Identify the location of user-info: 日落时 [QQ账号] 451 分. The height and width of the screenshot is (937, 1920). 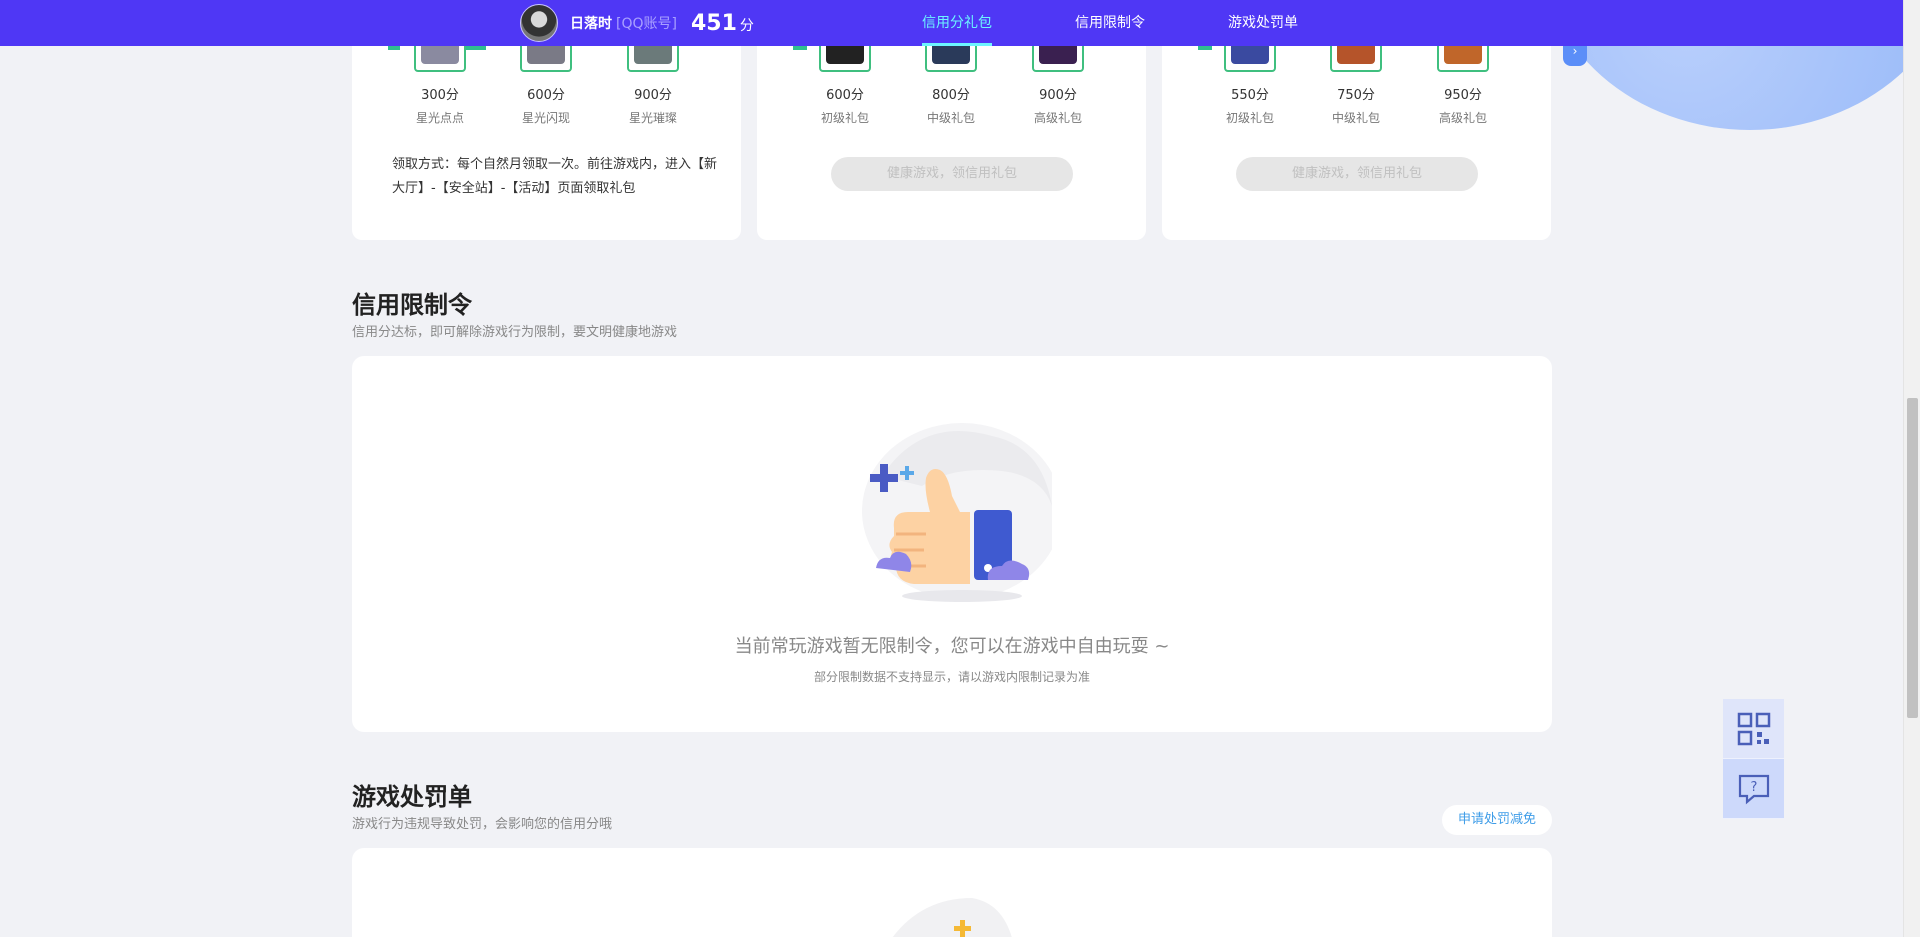
(637, 23).